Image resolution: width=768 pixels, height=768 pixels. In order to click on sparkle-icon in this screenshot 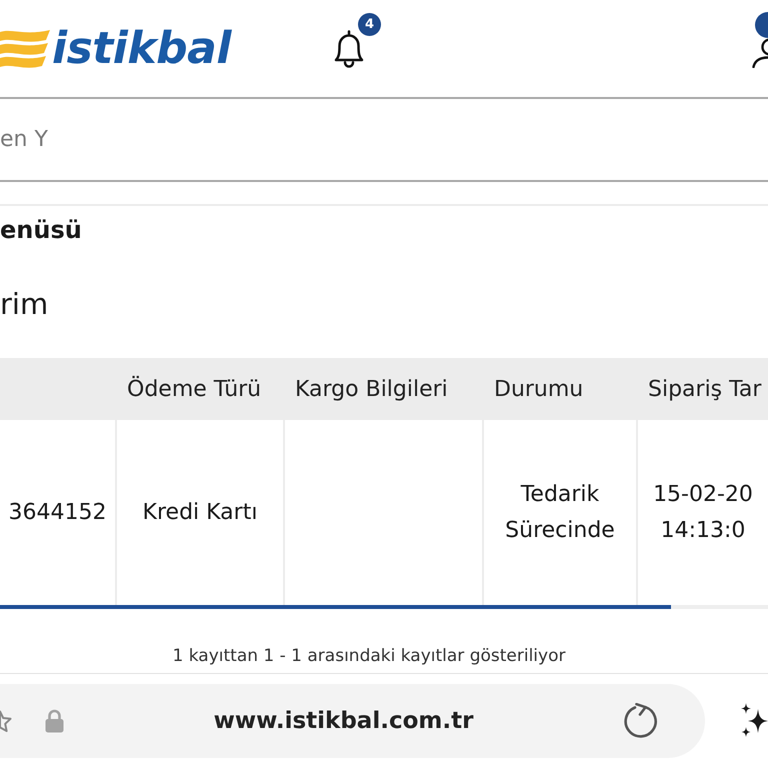, I will do `click(754, 720)`.